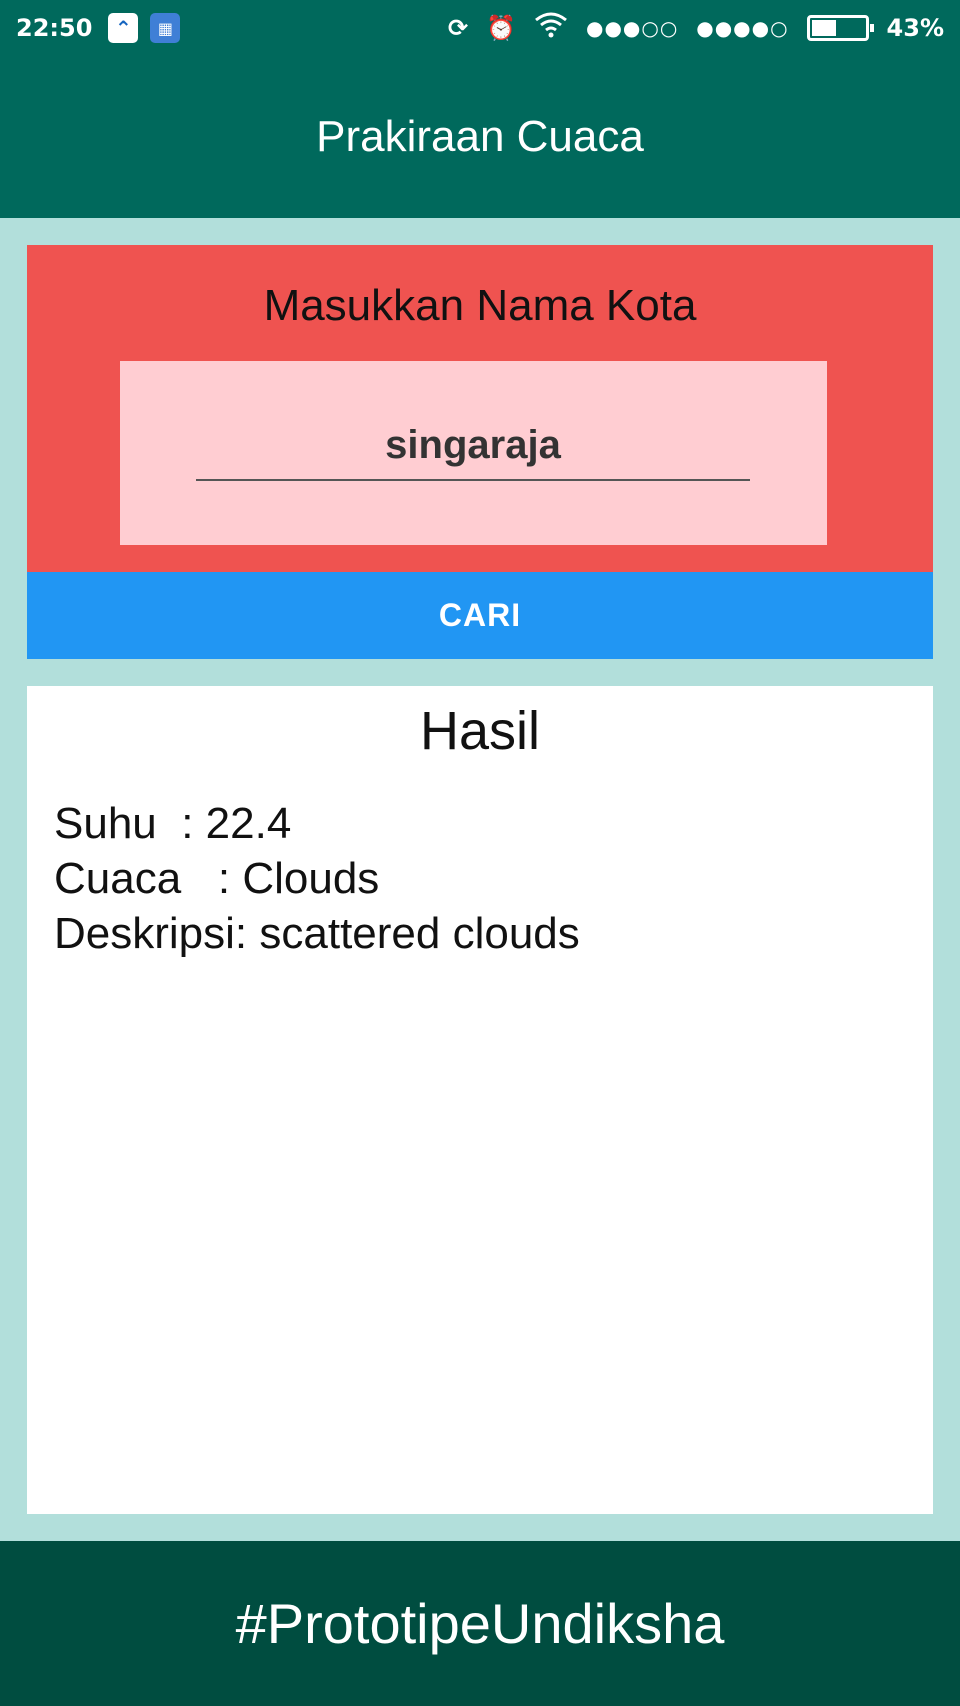  I want to click on weather-label: Cuaca, so click(136, 878).